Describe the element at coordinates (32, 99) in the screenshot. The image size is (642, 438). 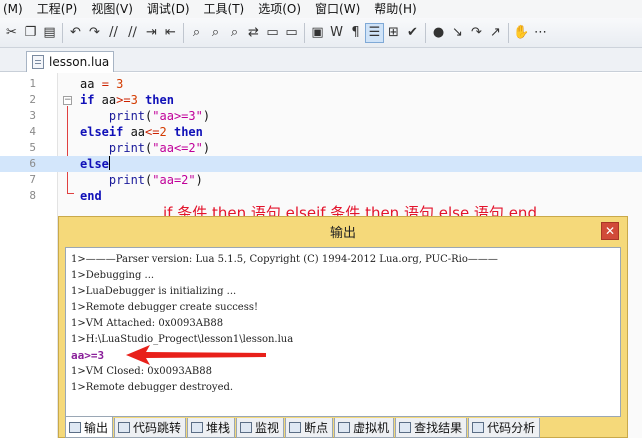
I see `line-number: 2` at that location.